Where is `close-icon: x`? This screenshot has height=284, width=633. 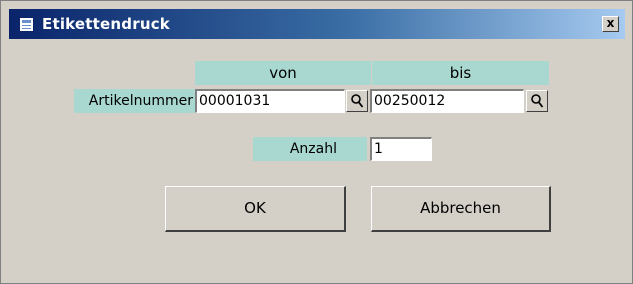
close-icon: x is located at coordinates (610, 23).